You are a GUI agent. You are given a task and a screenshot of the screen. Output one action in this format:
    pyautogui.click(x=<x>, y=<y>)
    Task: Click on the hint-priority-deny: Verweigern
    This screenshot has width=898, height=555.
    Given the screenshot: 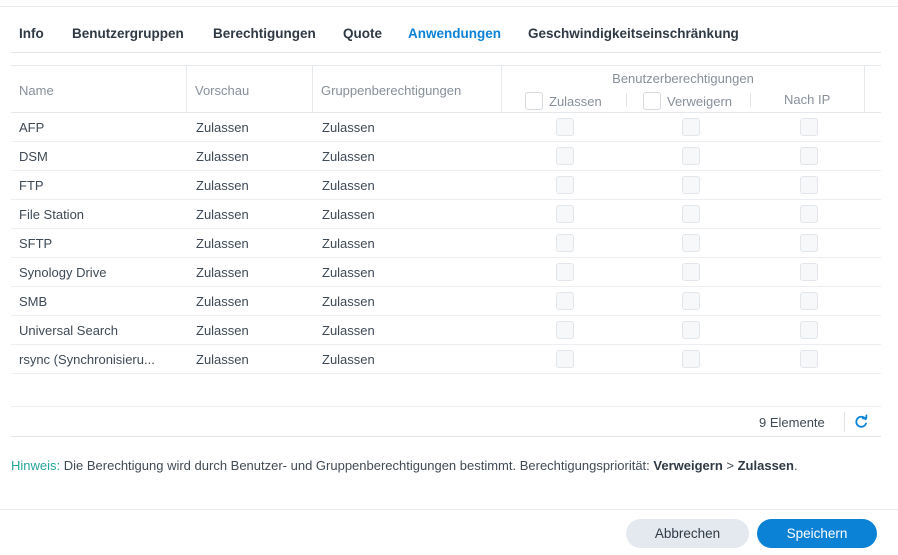 What is the action you would take?
    pyautogui.click(x=688, y=465)
    